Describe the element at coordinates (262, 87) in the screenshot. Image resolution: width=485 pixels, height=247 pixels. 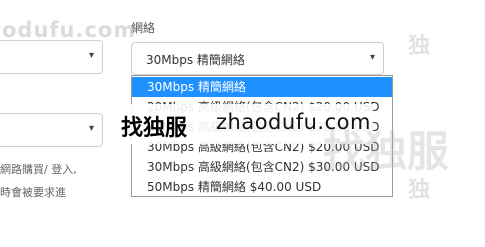
I see `network-option-selected: 30Mbps 精簡網絡` at that location.